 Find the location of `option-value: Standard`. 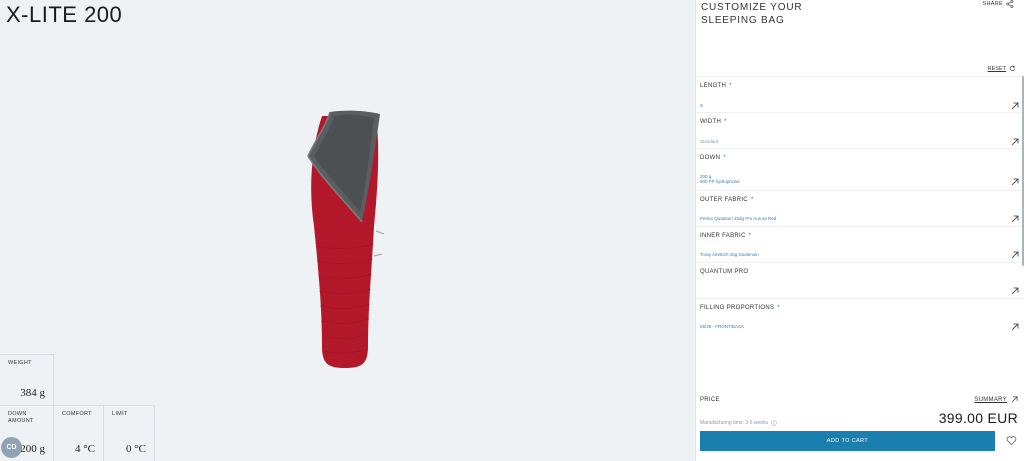

option-value: Standard is located at coordinates (709, 141).